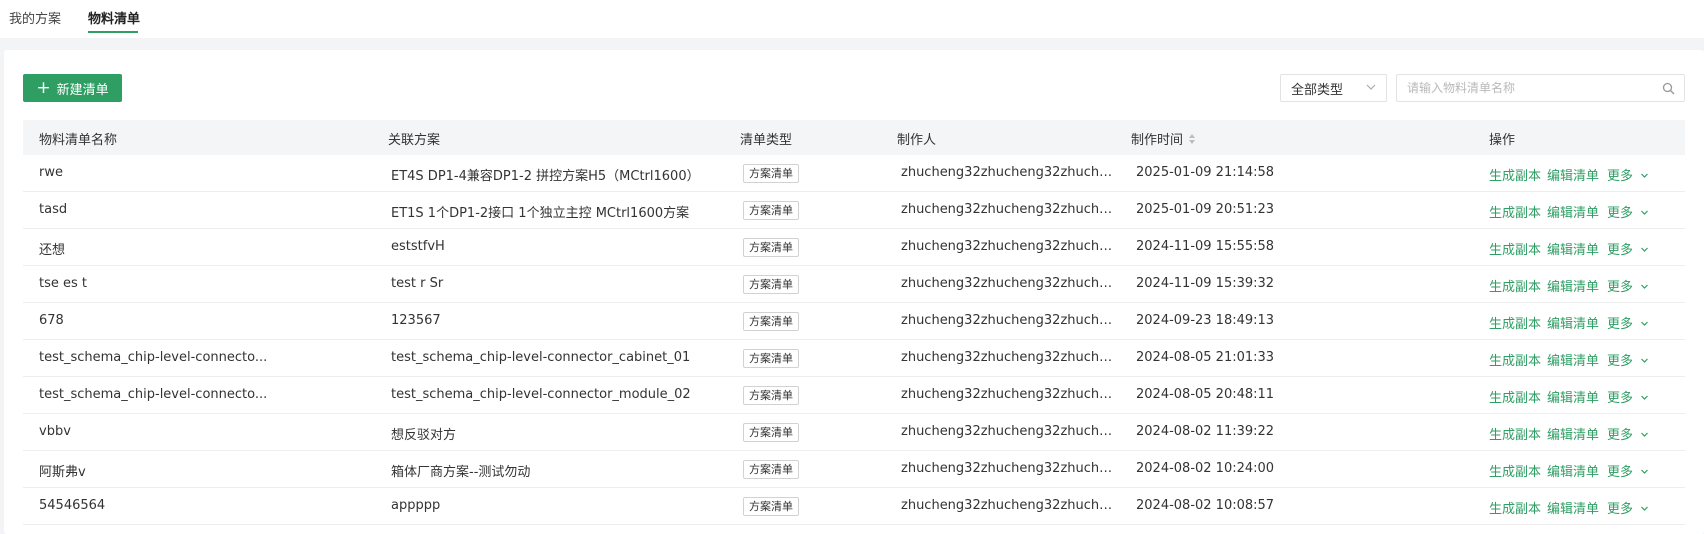 The image size is (1704, 534). I want to click on plan-cell: 箱体厂商方案--测试勿动, so click(461, 472).